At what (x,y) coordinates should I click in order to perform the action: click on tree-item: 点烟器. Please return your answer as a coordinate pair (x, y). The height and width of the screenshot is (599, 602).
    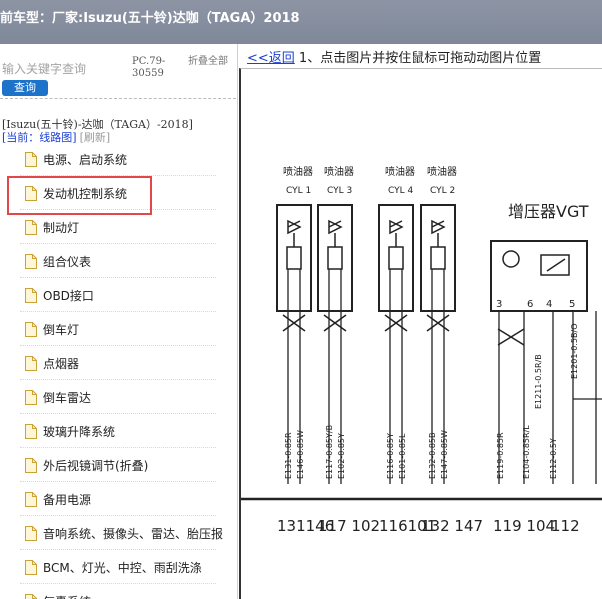
    Looking at the image, I should click on (118, 363).